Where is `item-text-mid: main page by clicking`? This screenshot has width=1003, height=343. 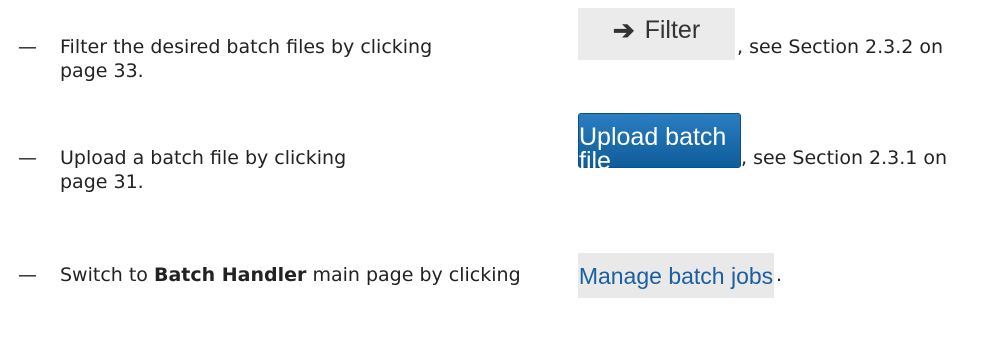 item-text-mid: main page by clicking is located at coordinates (413, 275).